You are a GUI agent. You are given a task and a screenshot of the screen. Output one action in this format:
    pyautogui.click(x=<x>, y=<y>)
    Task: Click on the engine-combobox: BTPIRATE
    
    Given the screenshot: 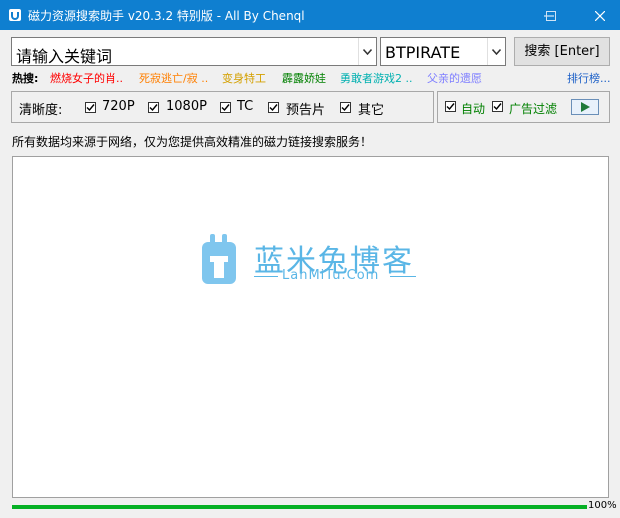 What is the action you would take?
    pyautogui.click(x=443, y=51)
    